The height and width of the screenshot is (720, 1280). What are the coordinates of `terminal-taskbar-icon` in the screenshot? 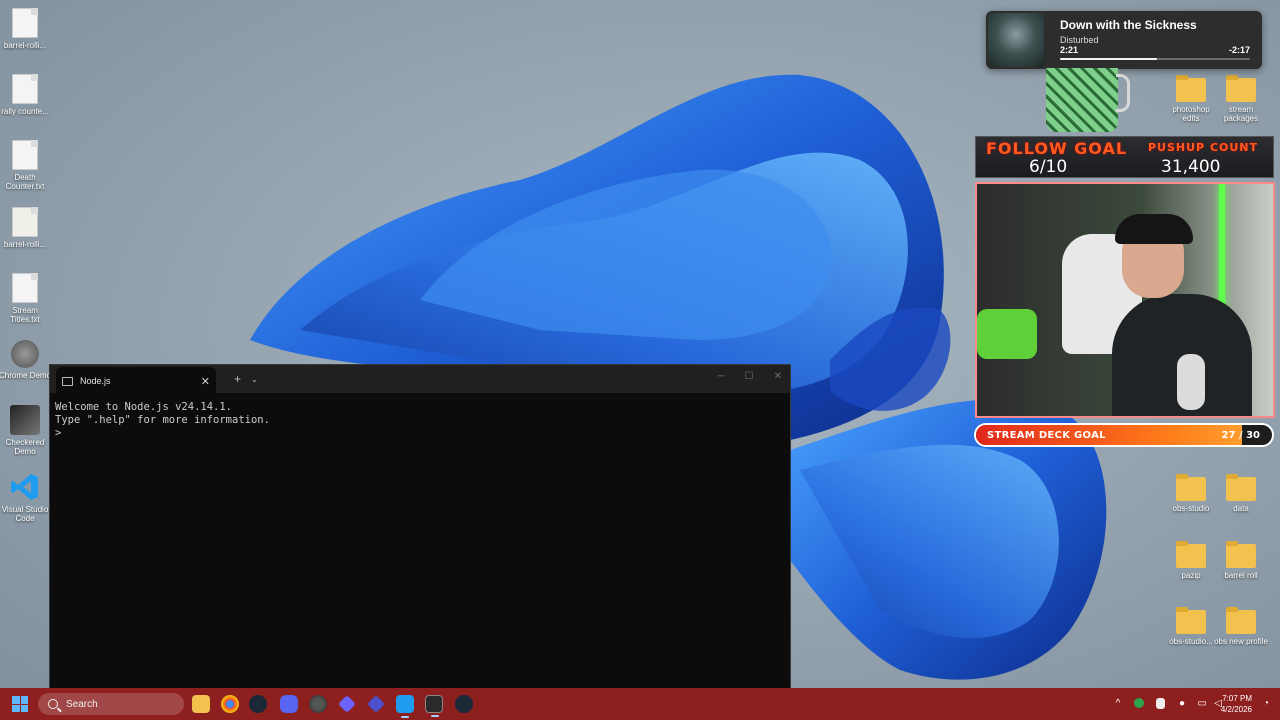 It's located at (434, 706).